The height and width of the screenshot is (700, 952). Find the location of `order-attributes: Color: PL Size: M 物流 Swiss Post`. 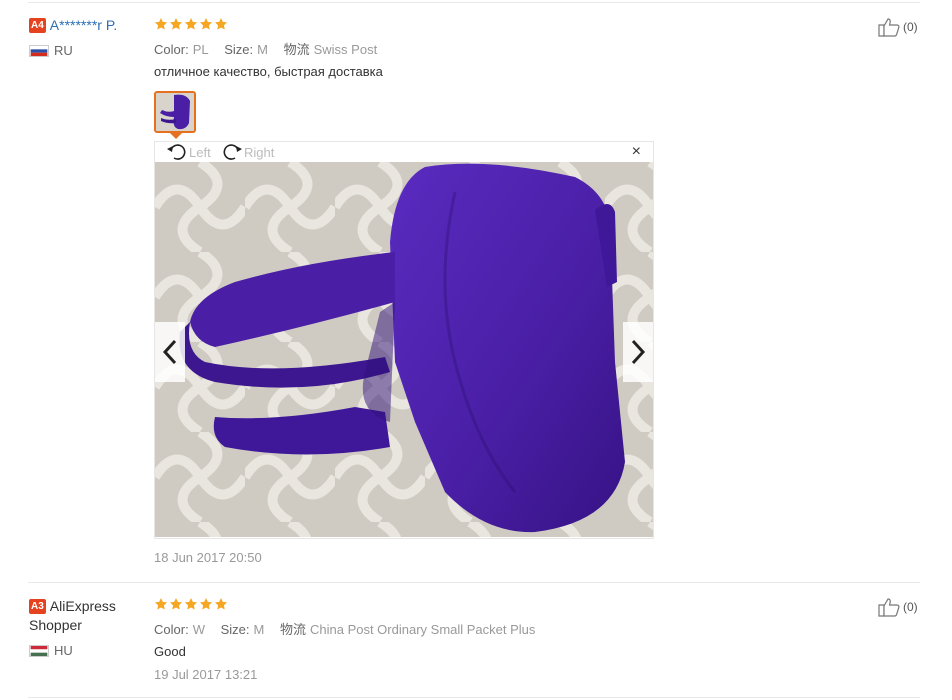

order-attributes: Color: PL Size: M 物流 Swiss Post is located at coordinates (271, 48).